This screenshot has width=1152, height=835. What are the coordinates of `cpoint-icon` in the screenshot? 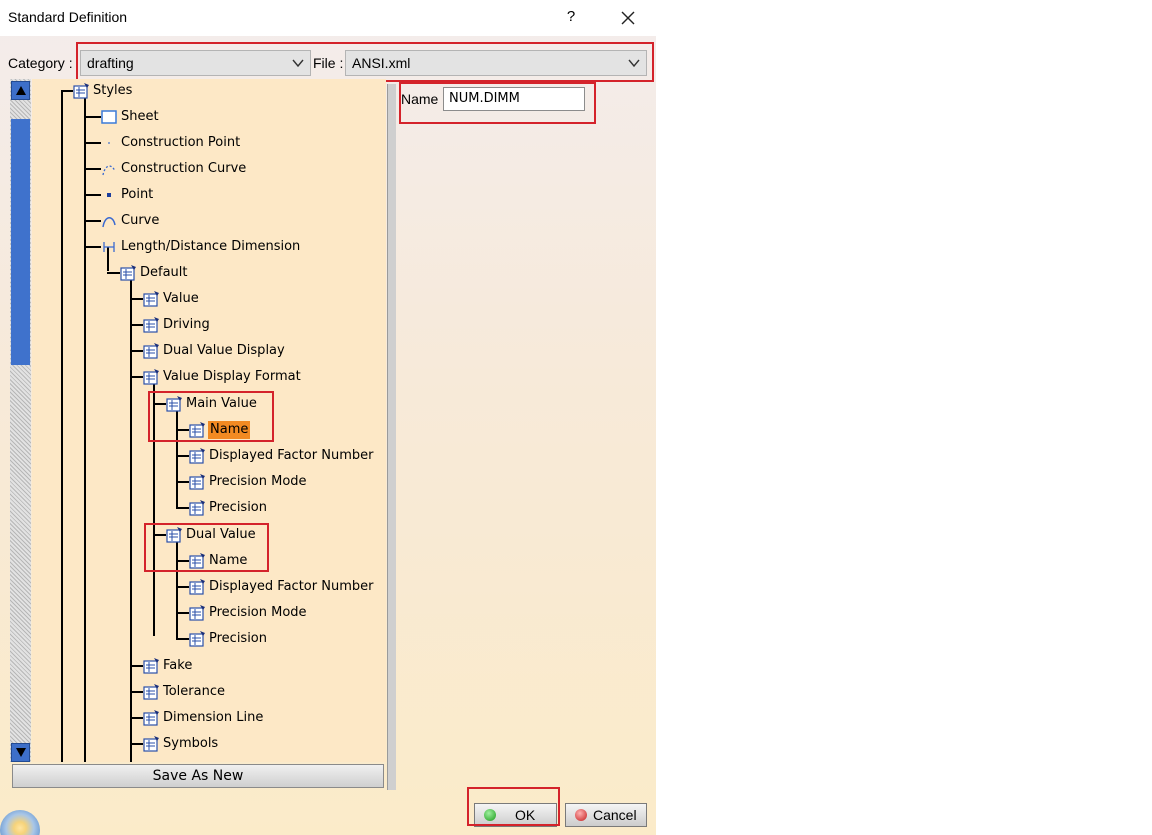 It's located at (109, 143).